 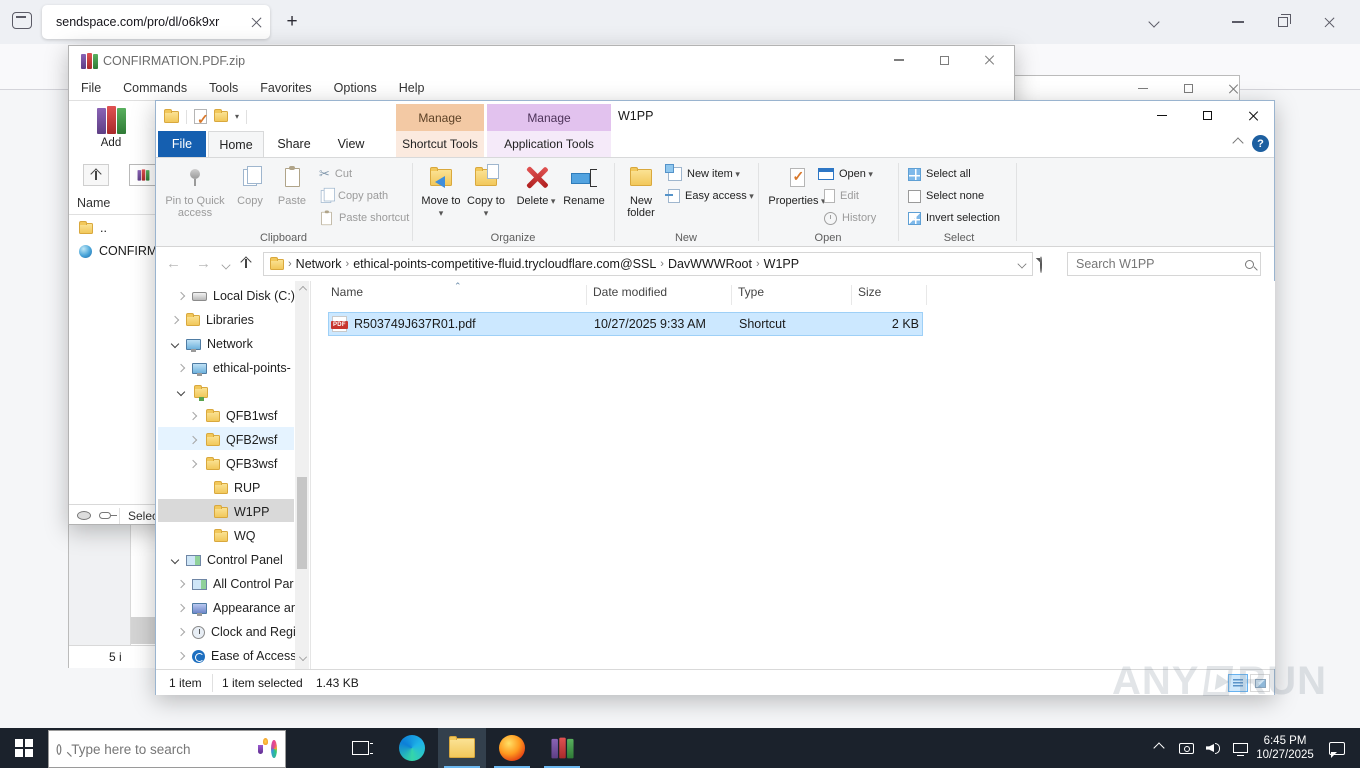 I want to click on tree-item-wq: WQ, so click(x=235, y=536).